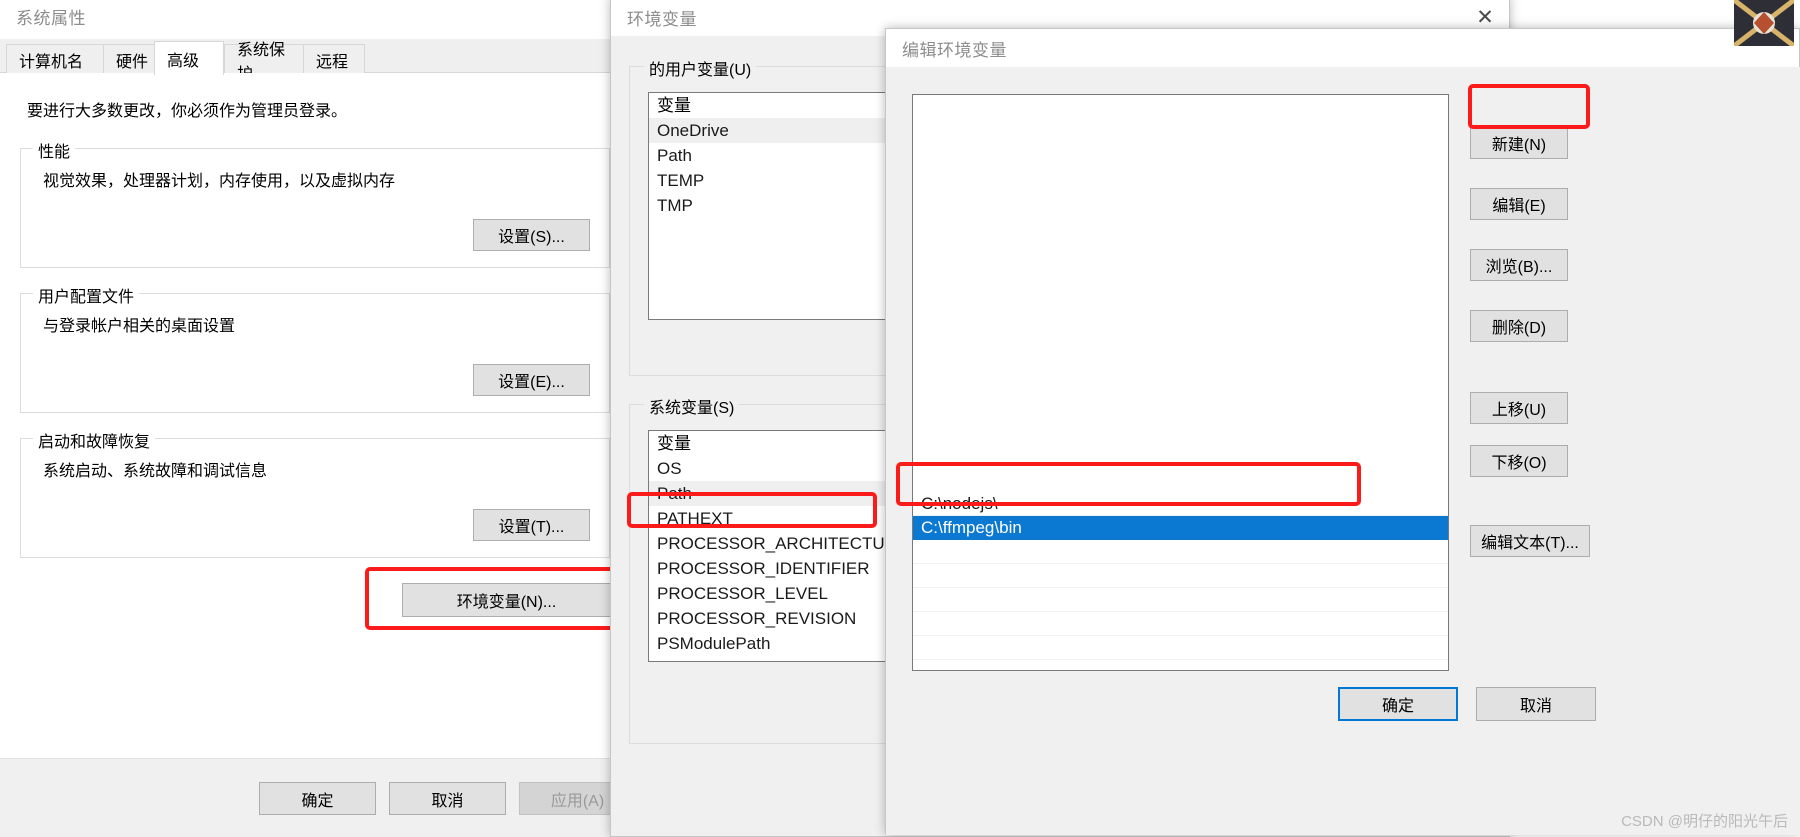 This screenshot has width=1800, height=837. I want to click on edit-environment-variable-titlebar: 编辑环境变量, so click(1342, 48).